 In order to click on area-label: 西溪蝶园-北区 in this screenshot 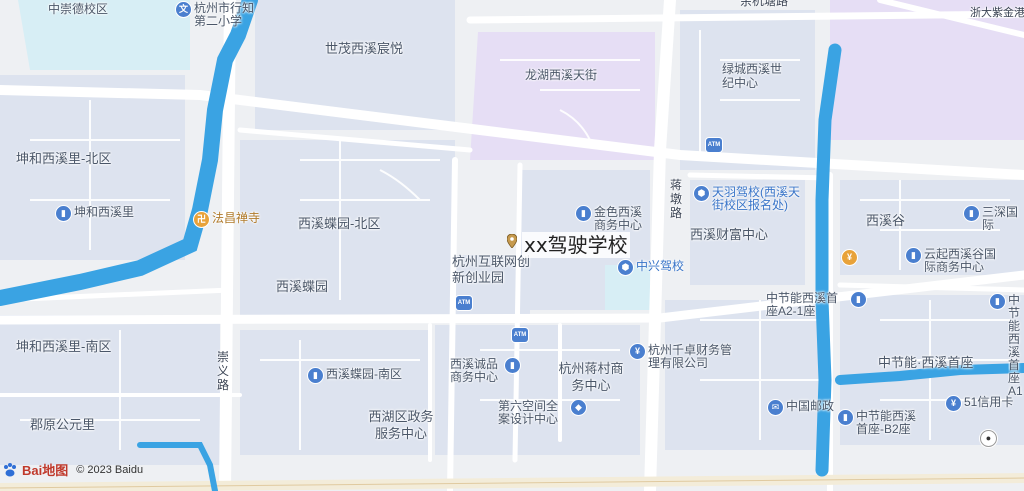, I will do `click(339, 223)`.